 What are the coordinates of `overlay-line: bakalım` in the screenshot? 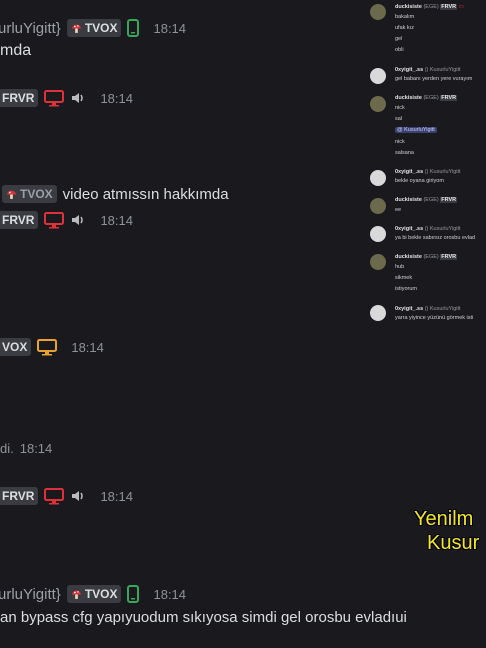 It's located at (405, 17).